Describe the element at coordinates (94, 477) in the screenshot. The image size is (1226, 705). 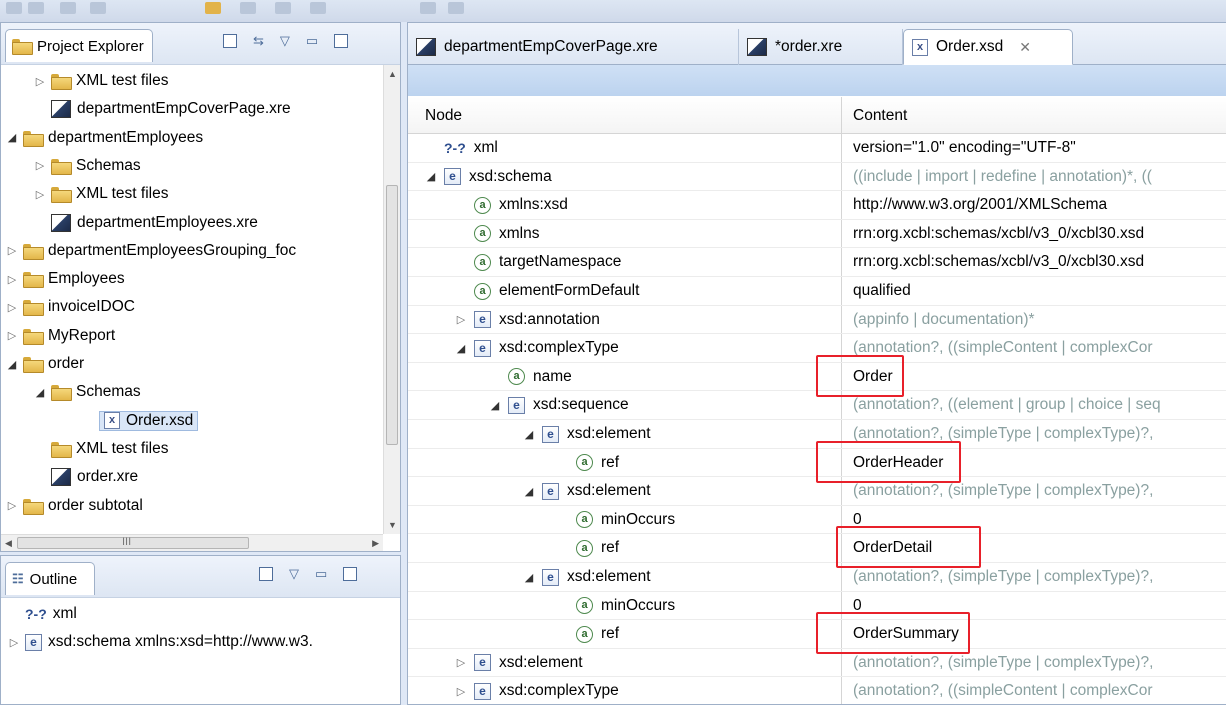
I see `tree-item-content: order.xre` at that location.